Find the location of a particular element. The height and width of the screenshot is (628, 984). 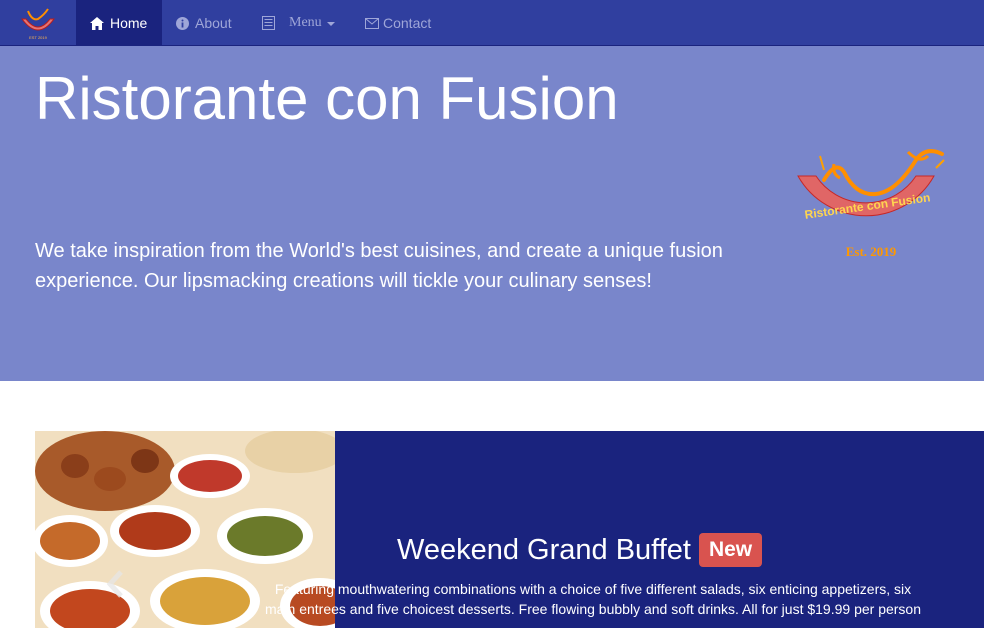

nav-home-label: Home is located at coordinates (129, 23).